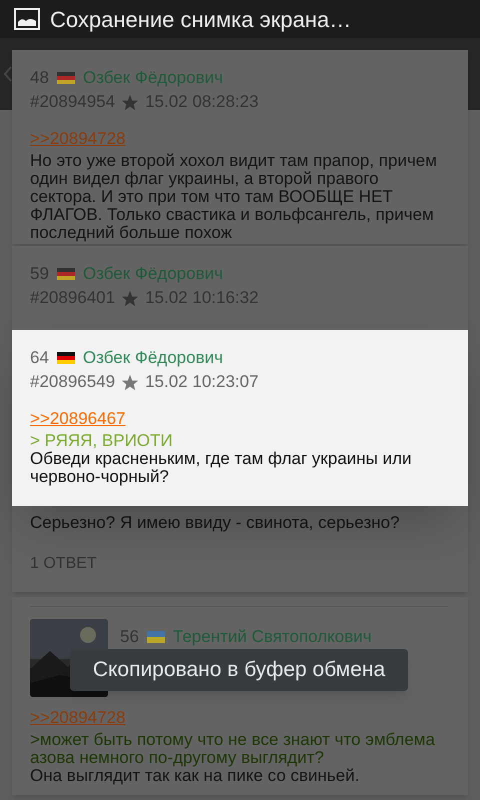  Describe the element at coordinates (239, 670) in the screenshot. I see `toast: Скопировано в буфер обмена` at that location.